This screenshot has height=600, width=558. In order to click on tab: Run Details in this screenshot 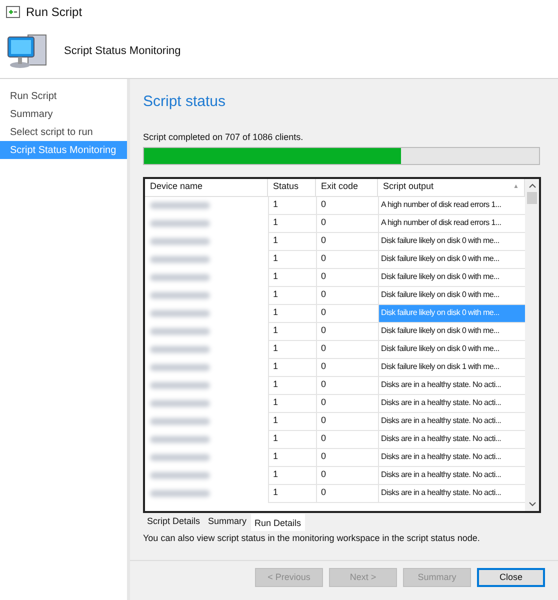, I will do `click(278, 522)`.